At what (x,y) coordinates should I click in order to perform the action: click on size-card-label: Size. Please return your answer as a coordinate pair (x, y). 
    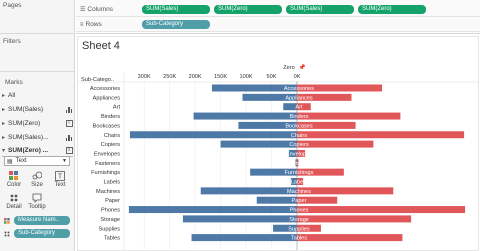
    Looking at the image, I should click on (37, 185).